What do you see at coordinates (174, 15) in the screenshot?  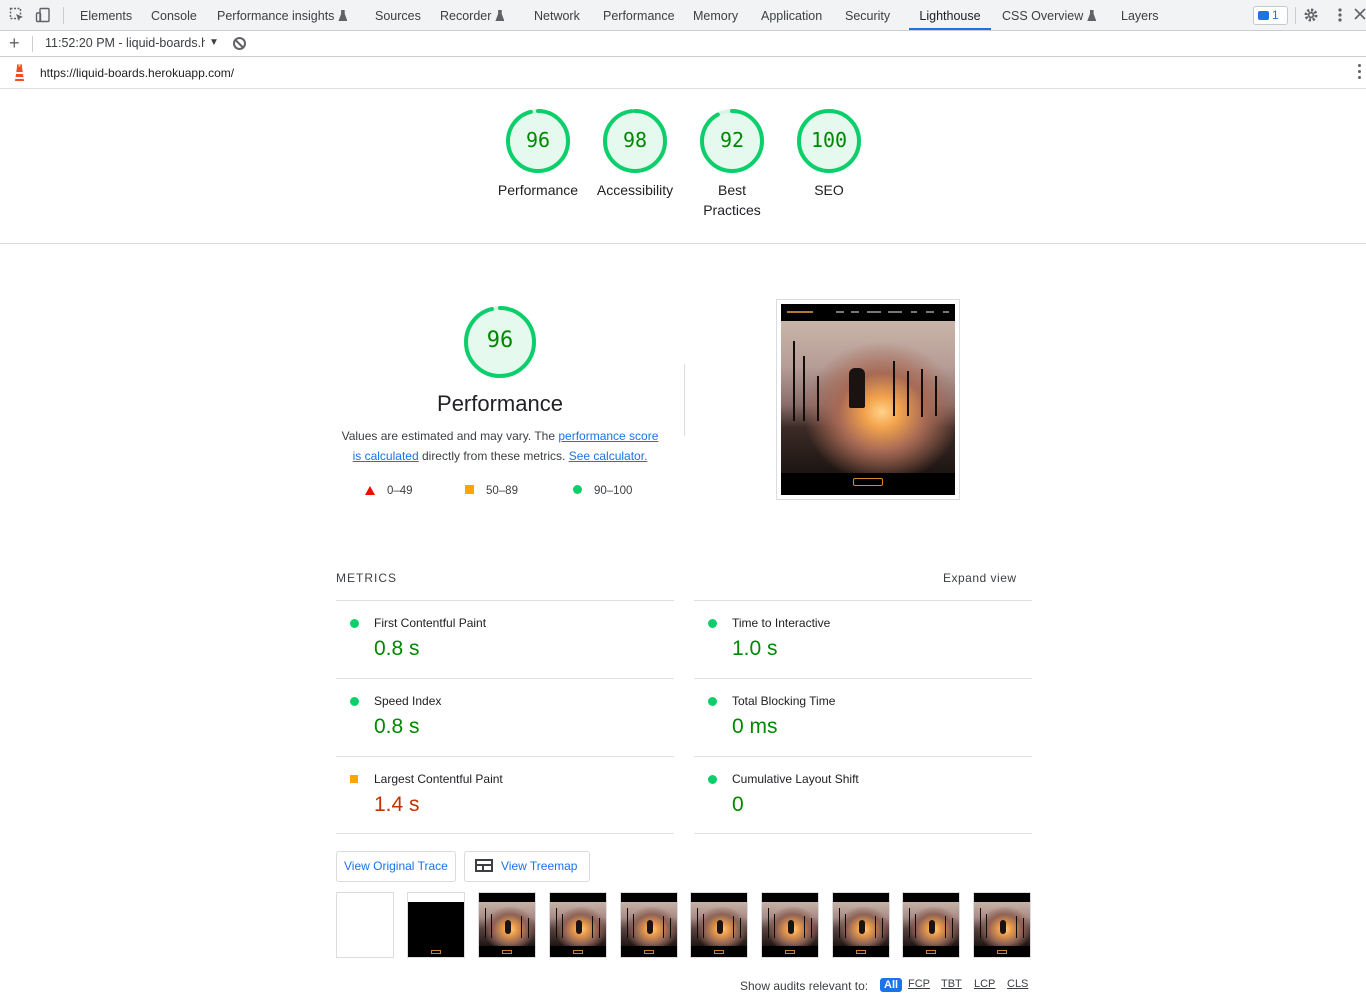 I see `tab-console: Console` at bounding box center [174, 15].